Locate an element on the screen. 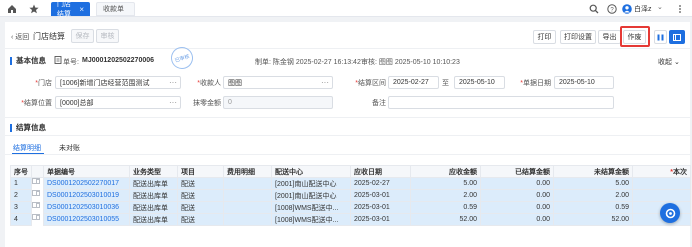 Image resolution: width=692 pixels, height=247 pixels. user-name: 白泽z is located at coordinates (643, 9).